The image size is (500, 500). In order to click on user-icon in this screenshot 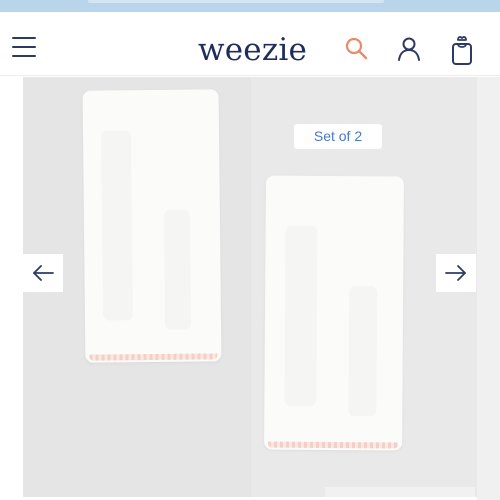, I will do `click(409, 49)`.